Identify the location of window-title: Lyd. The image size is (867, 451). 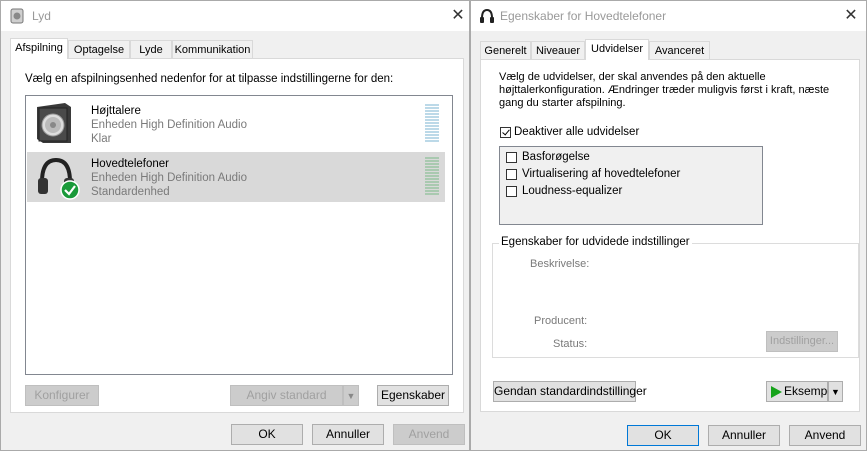
(41, 16).